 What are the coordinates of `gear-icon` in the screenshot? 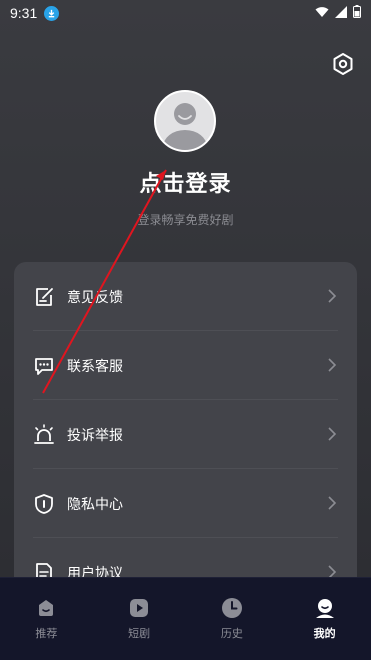 It's located at (343, 64).